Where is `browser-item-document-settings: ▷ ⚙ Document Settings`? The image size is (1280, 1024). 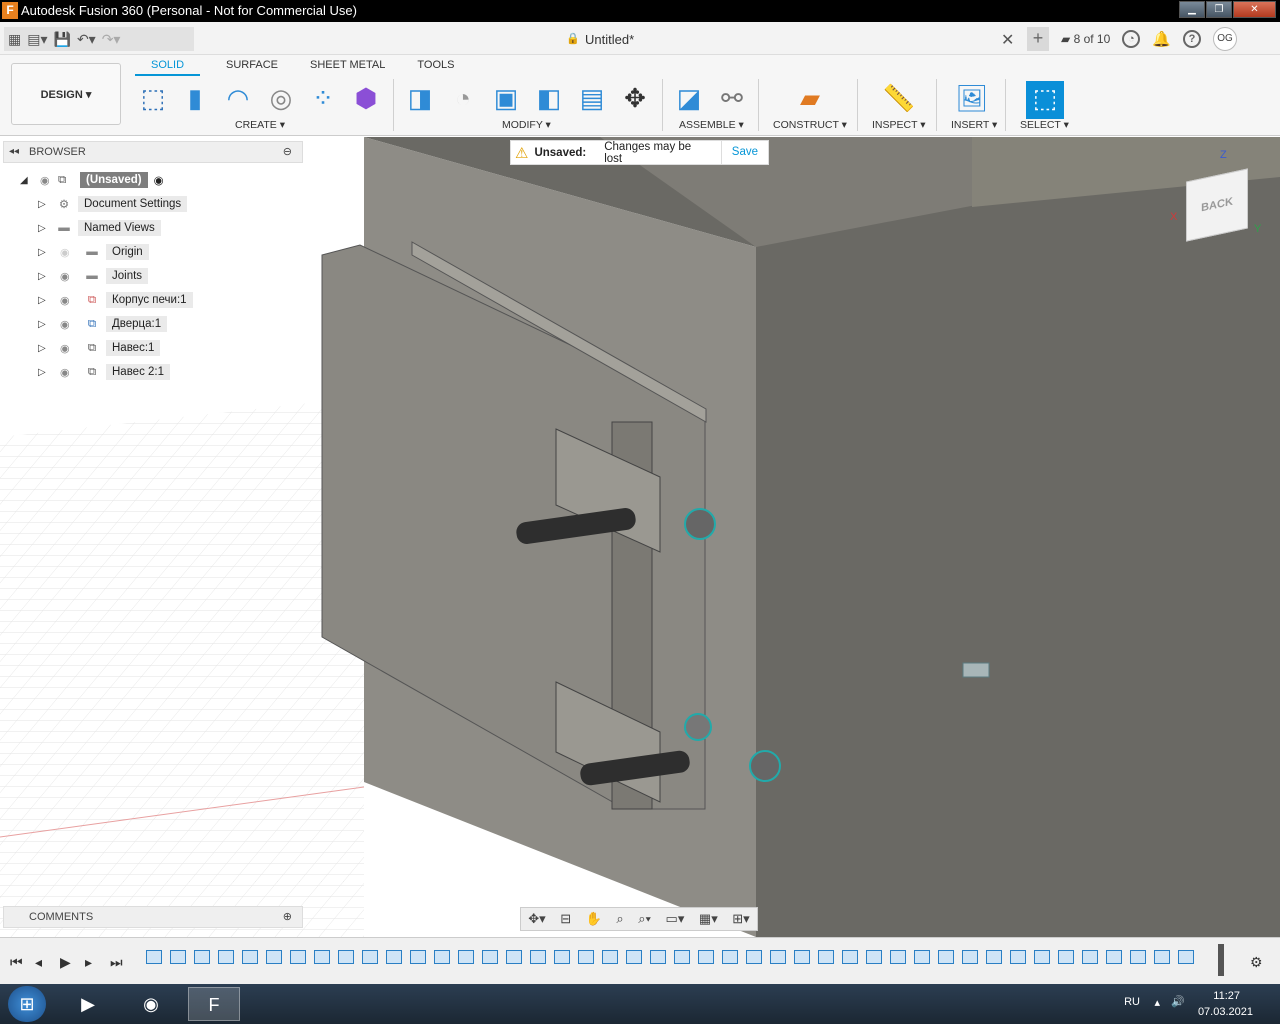 browser-item-document-settings: ▷ ⚙ Document Settings is located at coordinates (113, 204).